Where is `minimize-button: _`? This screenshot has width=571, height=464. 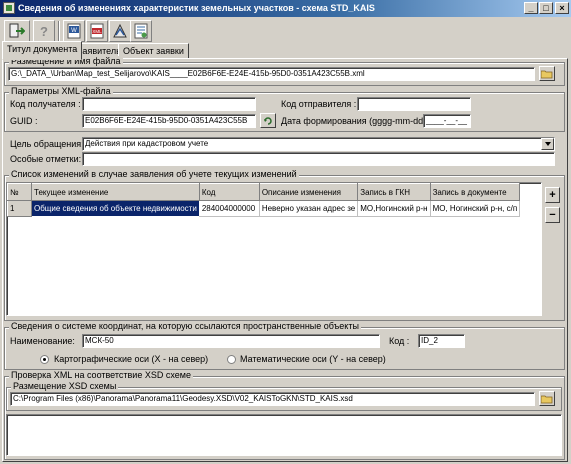
minimize-button: _ is located at coordinates (531, 8).